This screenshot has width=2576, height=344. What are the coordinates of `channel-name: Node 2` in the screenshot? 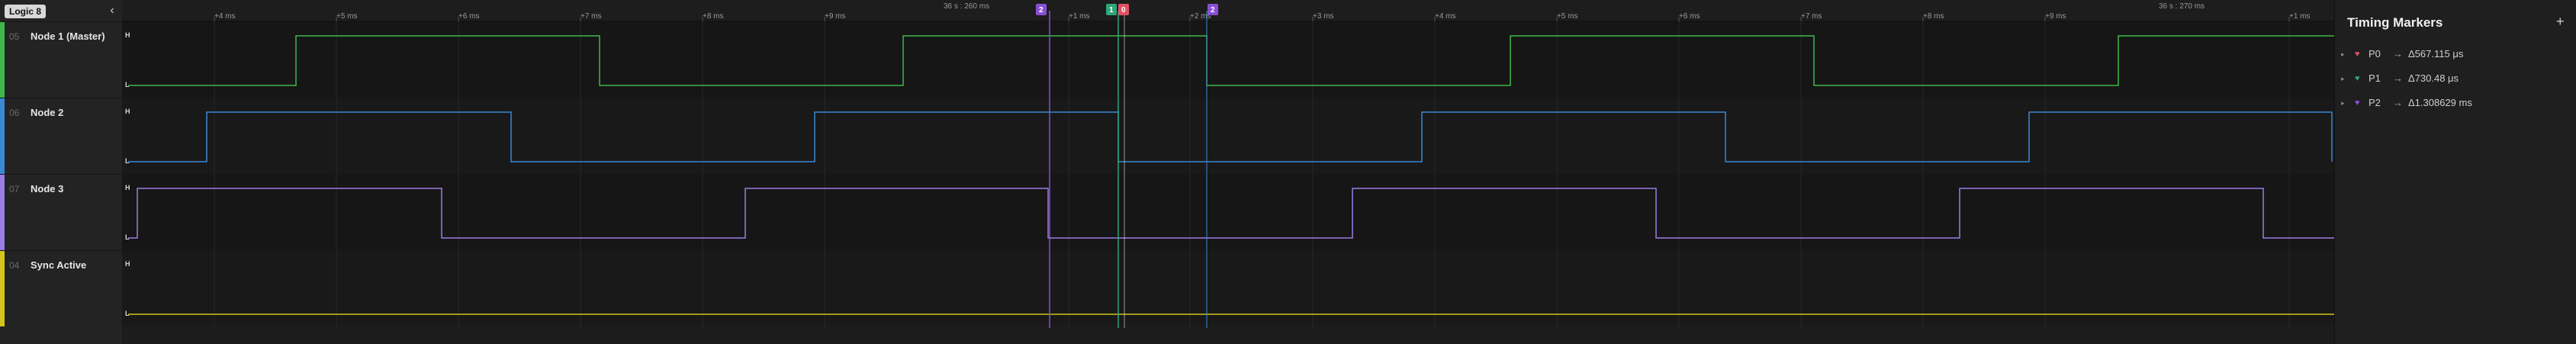 It's located at (48, 112).